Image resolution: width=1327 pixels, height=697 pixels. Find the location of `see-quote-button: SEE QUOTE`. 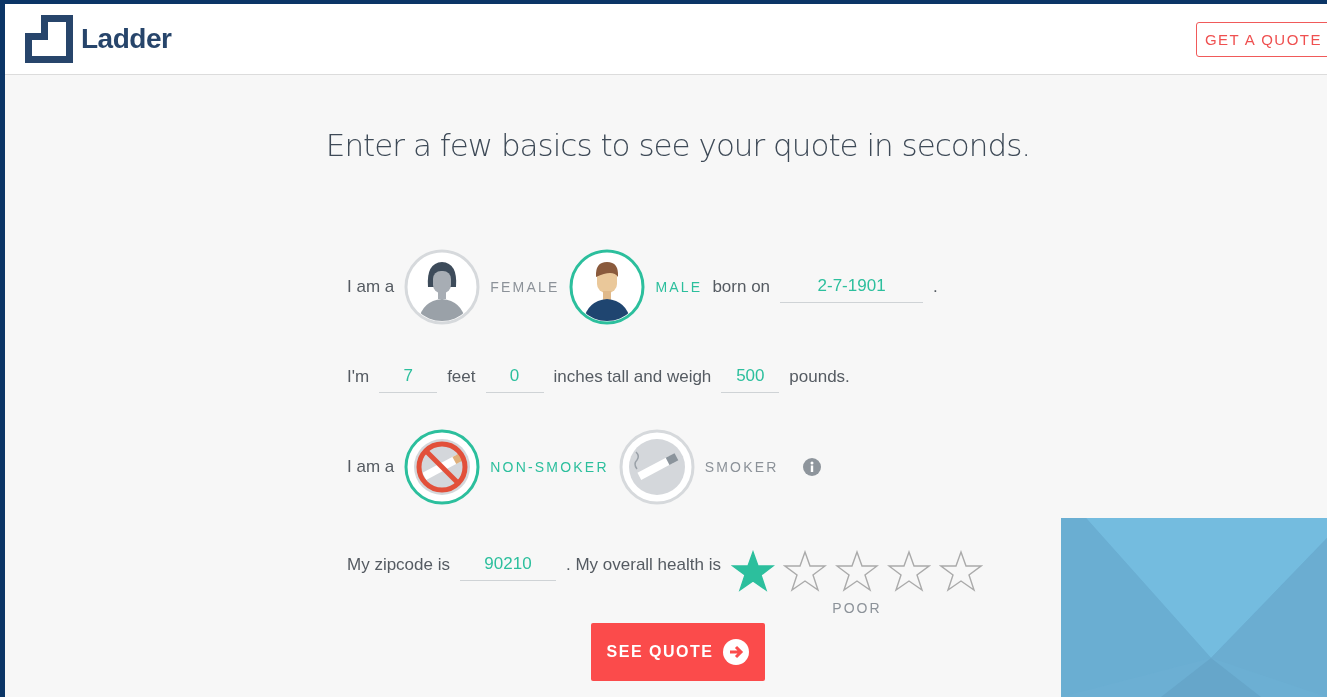

see-quote-button: SEE QUOTE is located at coordinates (678, 652).